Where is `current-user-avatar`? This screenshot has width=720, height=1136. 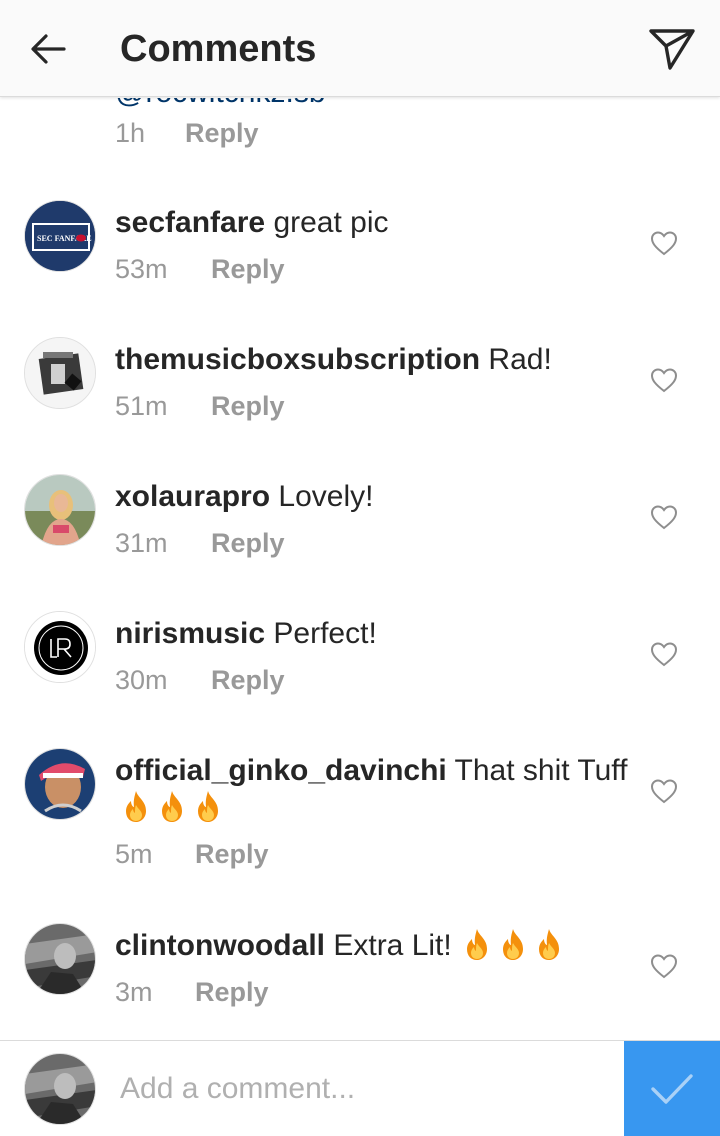 current-user-avatar is located at coordinates (60, 1089).